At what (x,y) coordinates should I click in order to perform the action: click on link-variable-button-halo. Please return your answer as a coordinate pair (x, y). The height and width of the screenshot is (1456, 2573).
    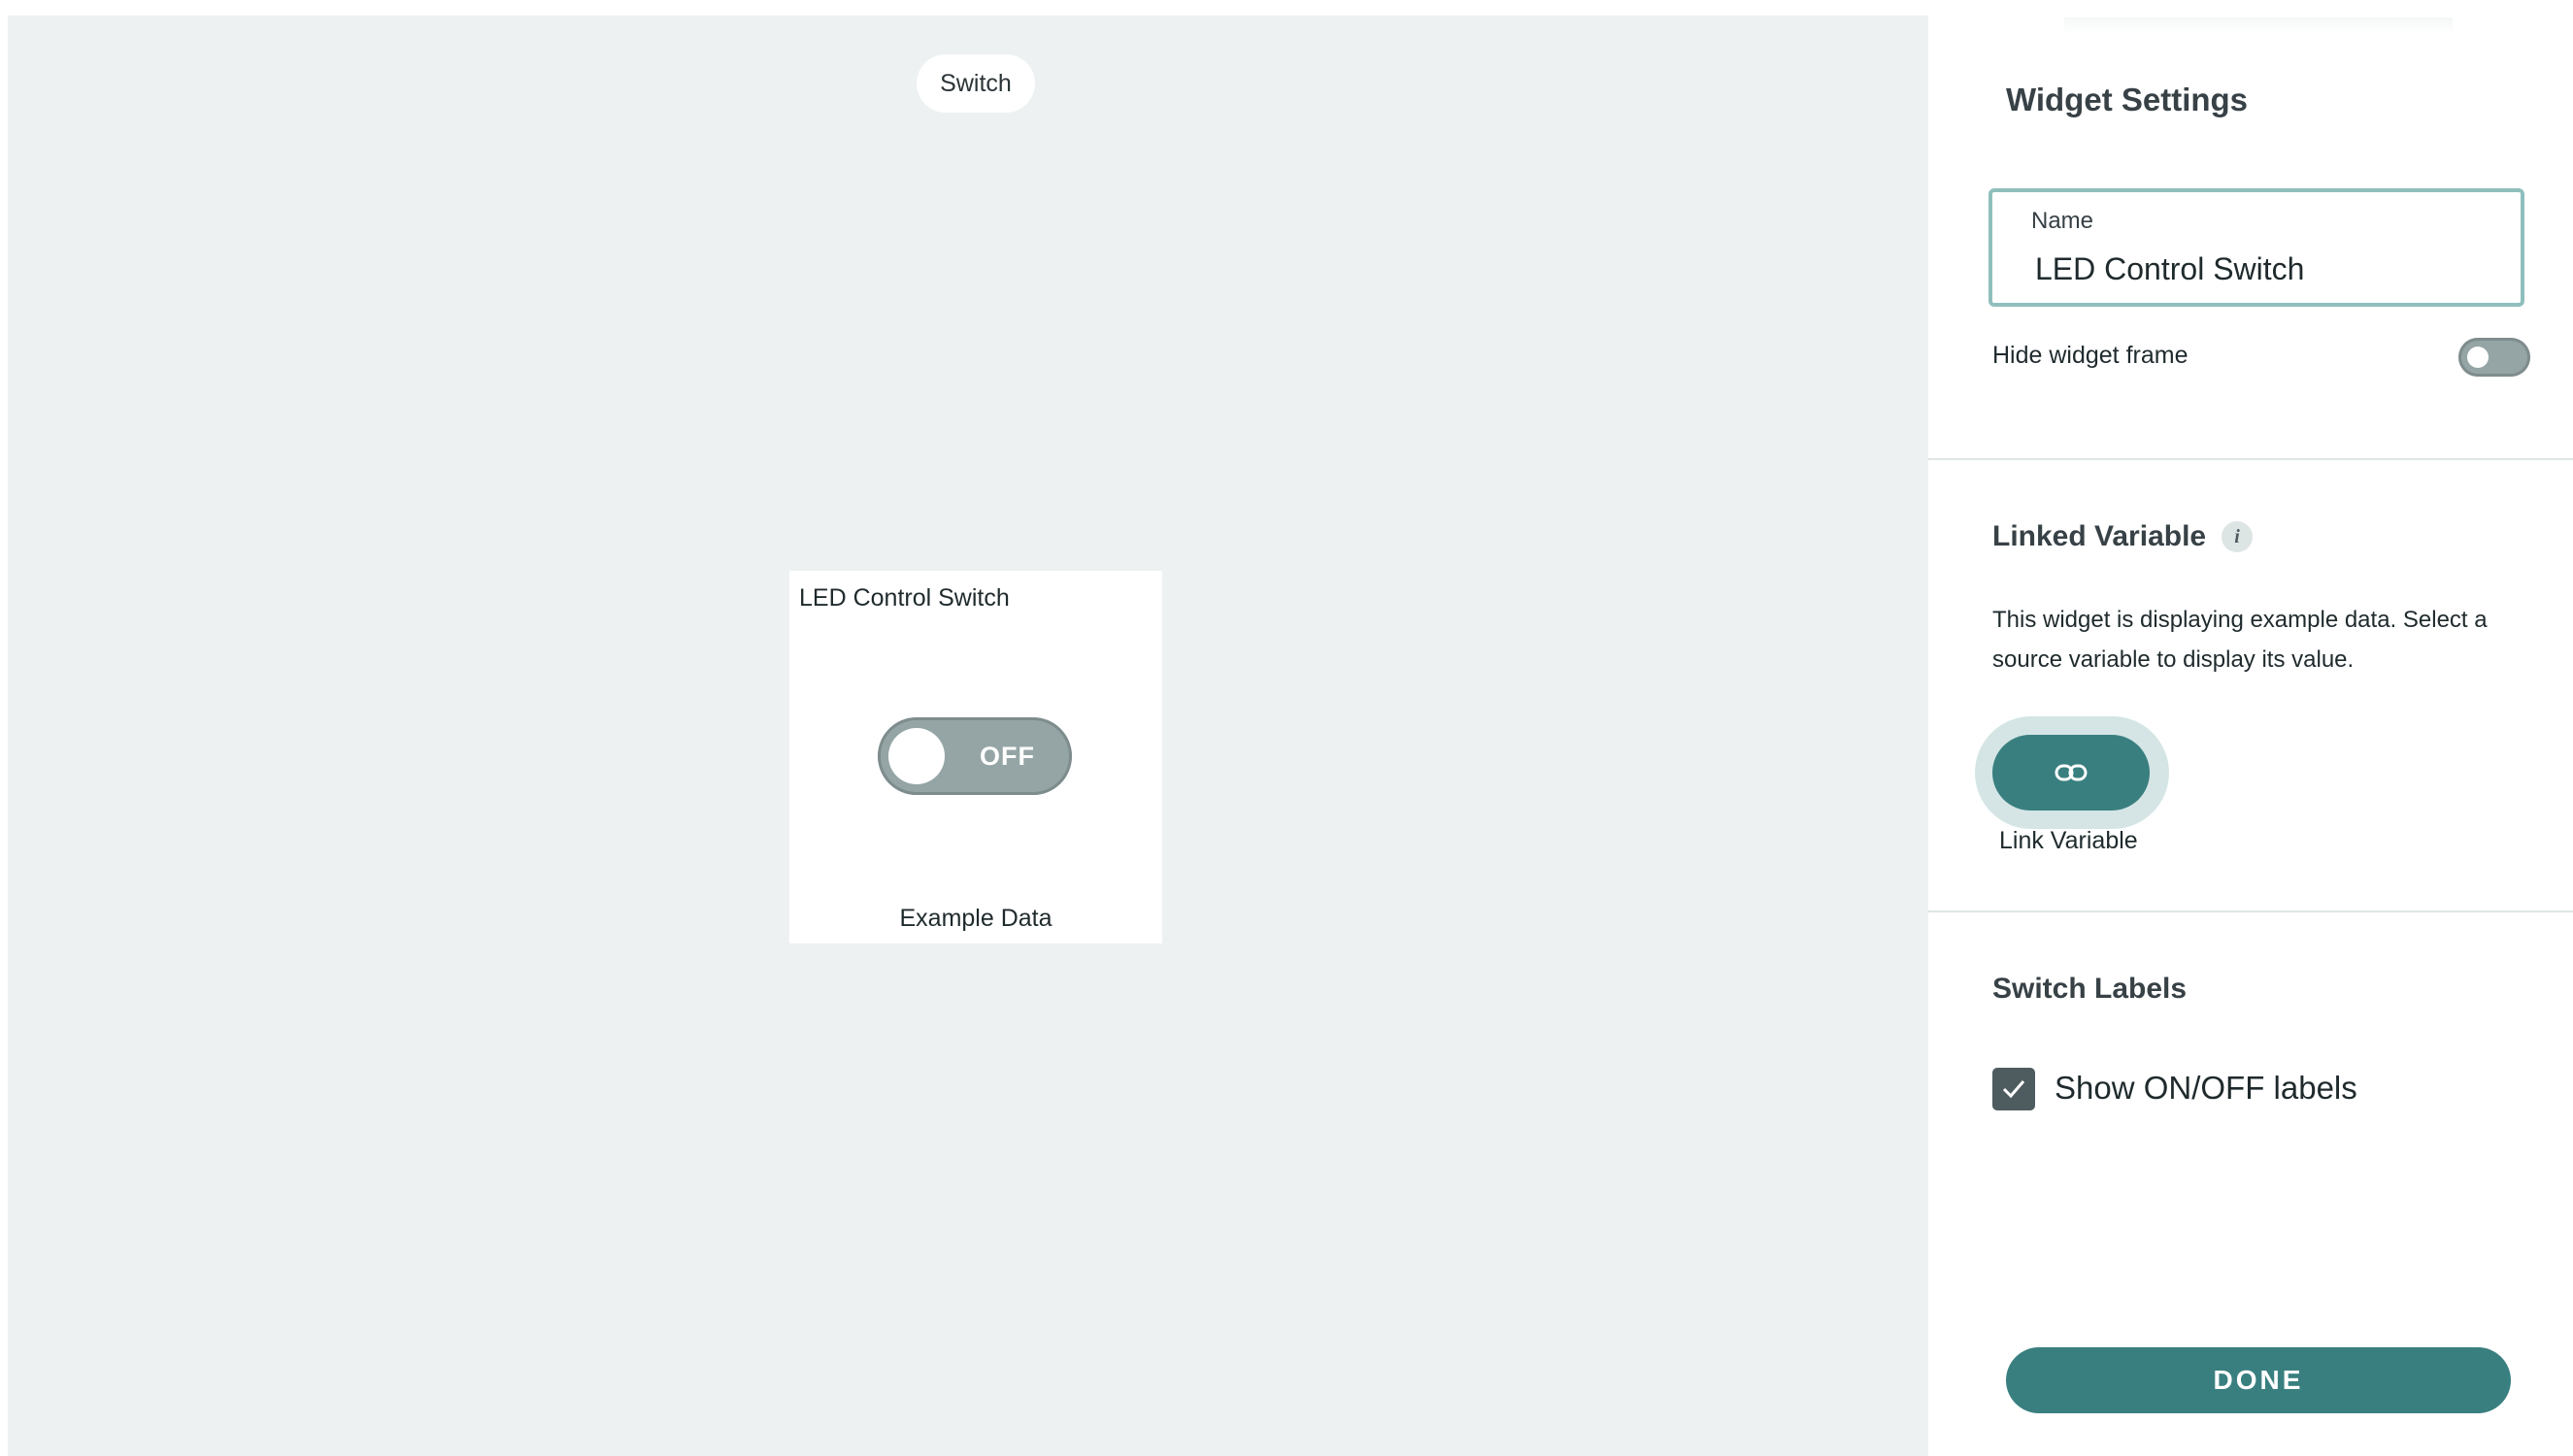
    Looking at the image, I should click on (2072, 772).